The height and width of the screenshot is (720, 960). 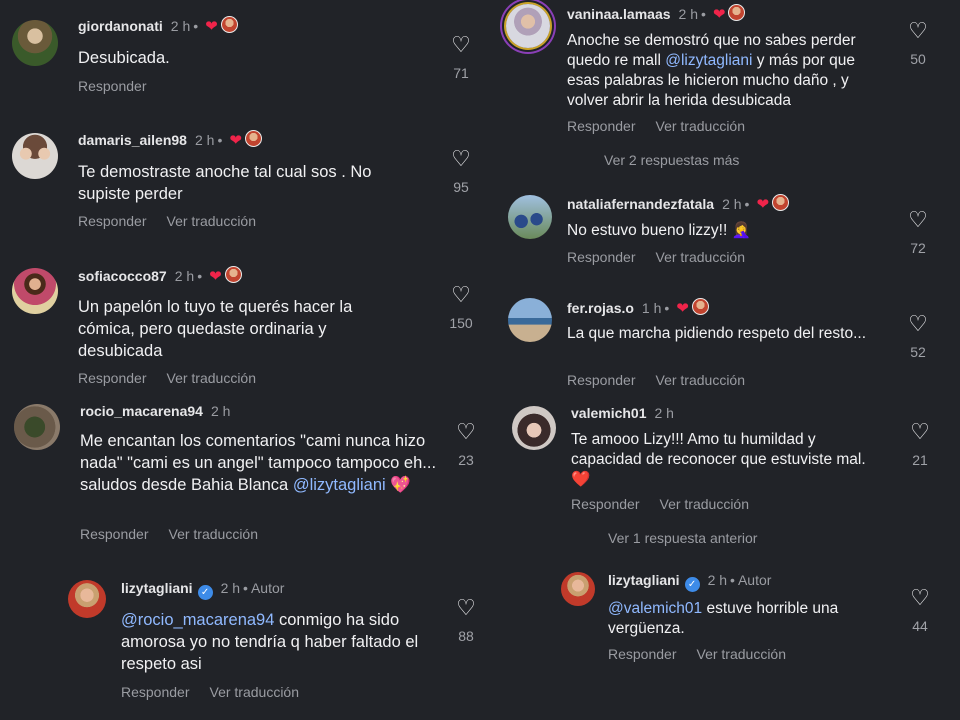 What do you see at coordinates (466, 636) in the screenshot?
I see `like-count: 88` at bounding box center [466, 636].